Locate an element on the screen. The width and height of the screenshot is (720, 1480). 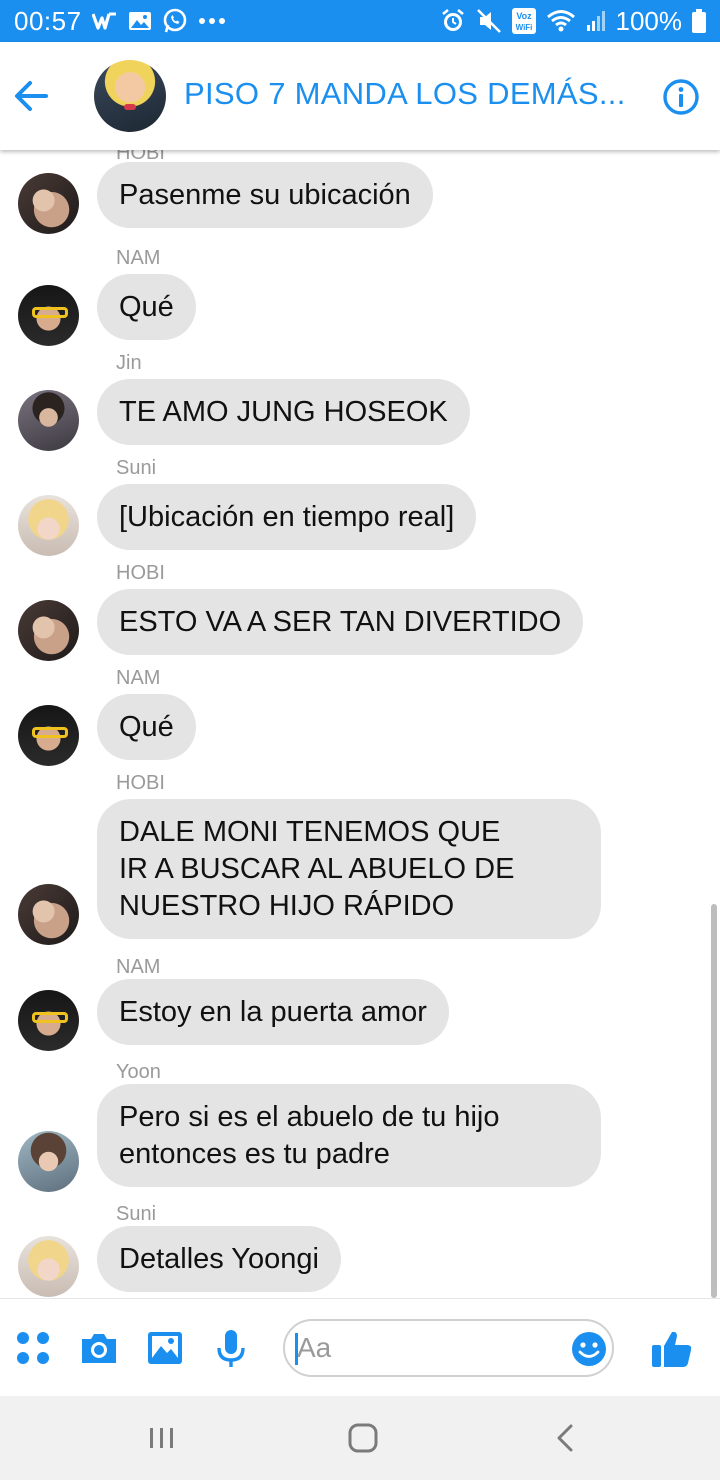
text-cursor is located at coordinates (296, 1349).